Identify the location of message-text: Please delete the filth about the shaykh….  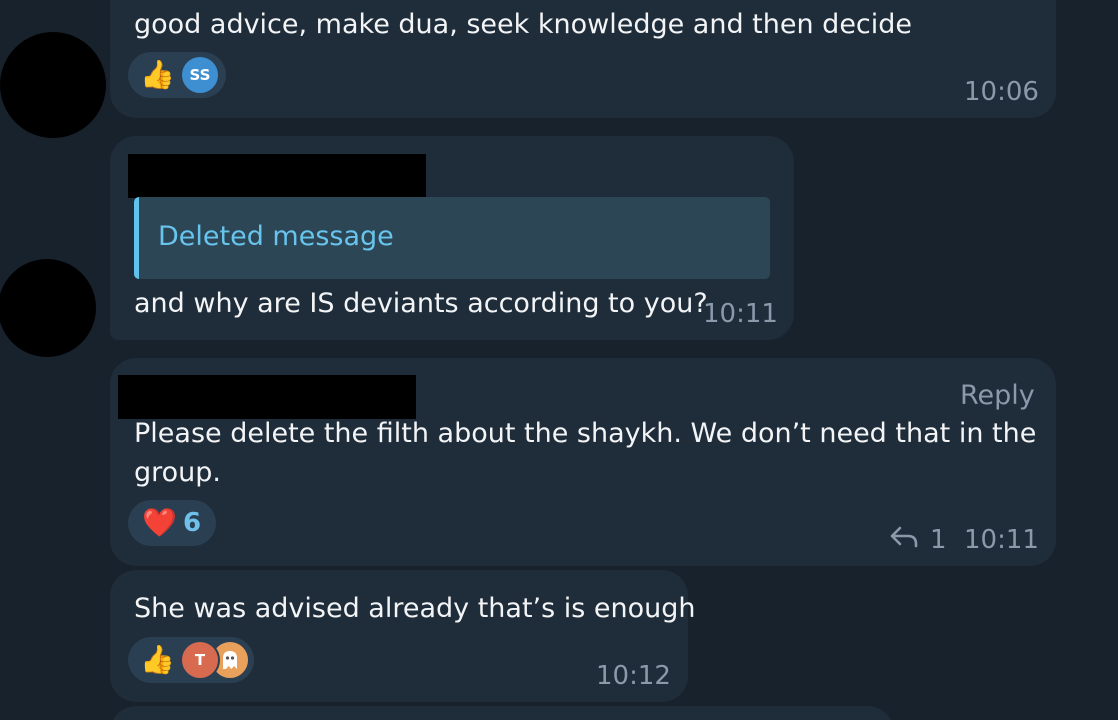
(585, 433).